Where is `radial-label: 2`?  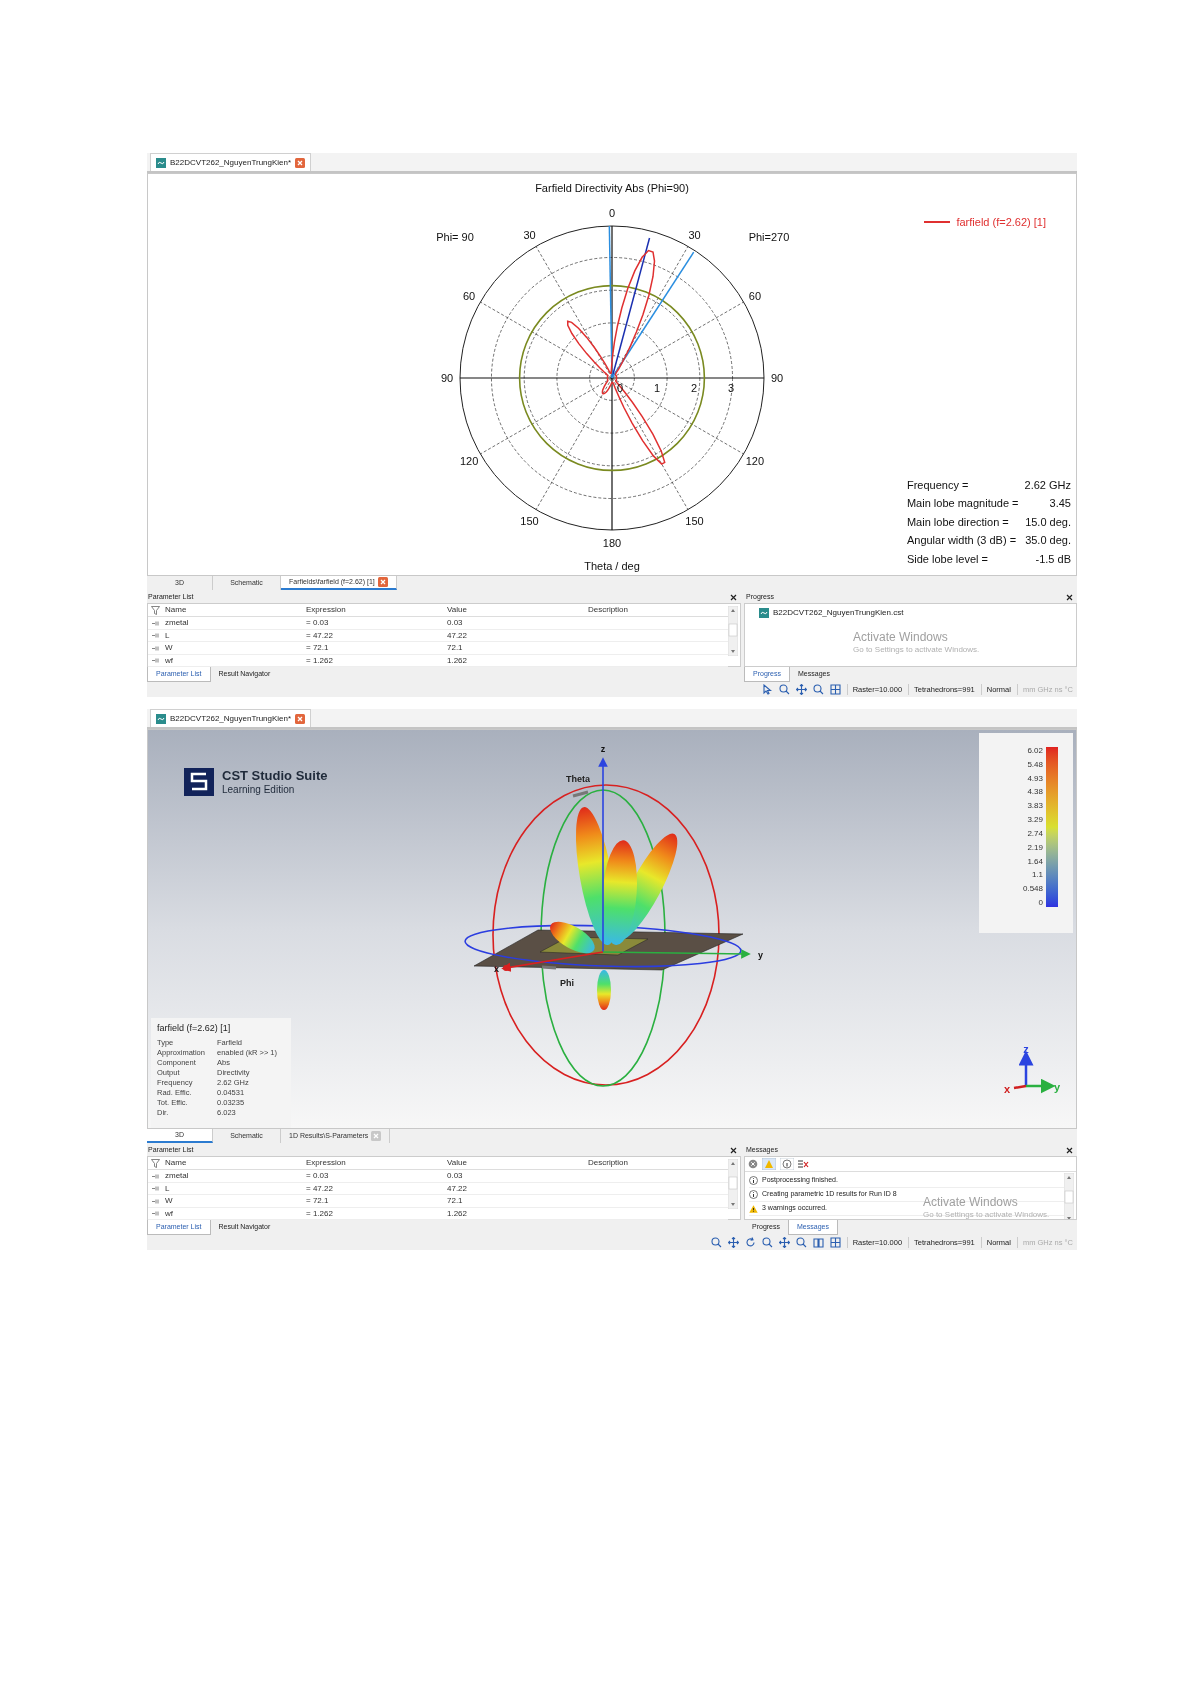
radial-label: 2 is located at coordinates (694, 388).